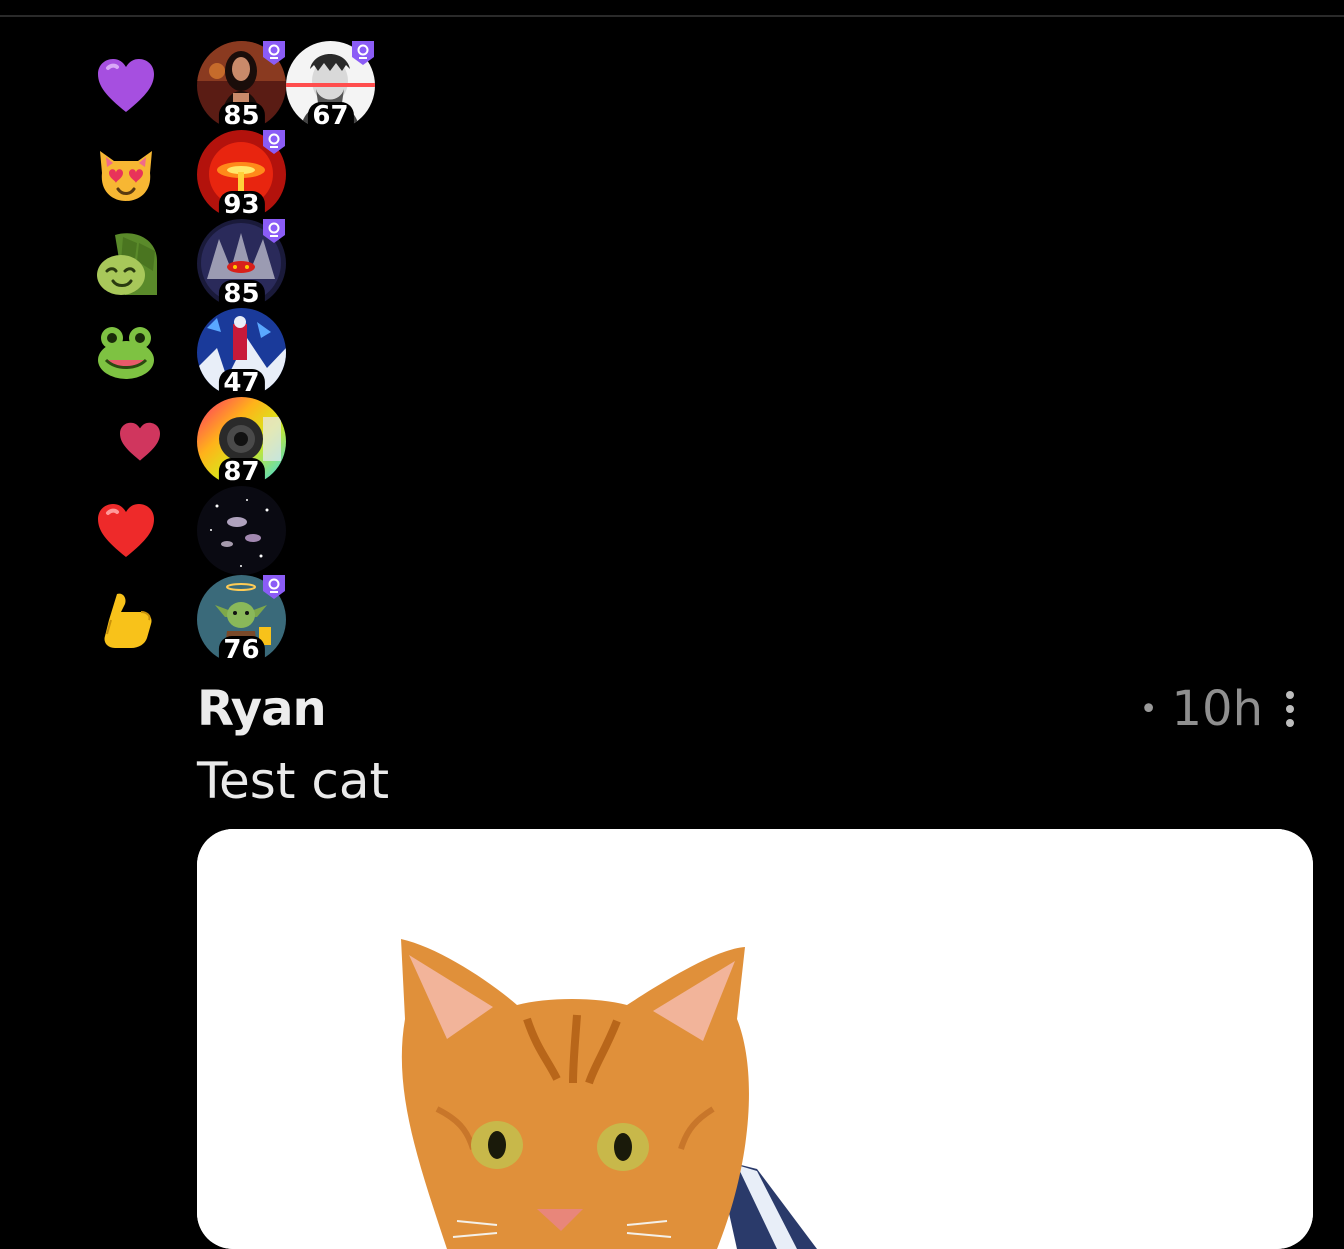 Image resolution: width=1344 pixels, height=1249 pixels. I want to click on user-score: 67, so click(330, 116).